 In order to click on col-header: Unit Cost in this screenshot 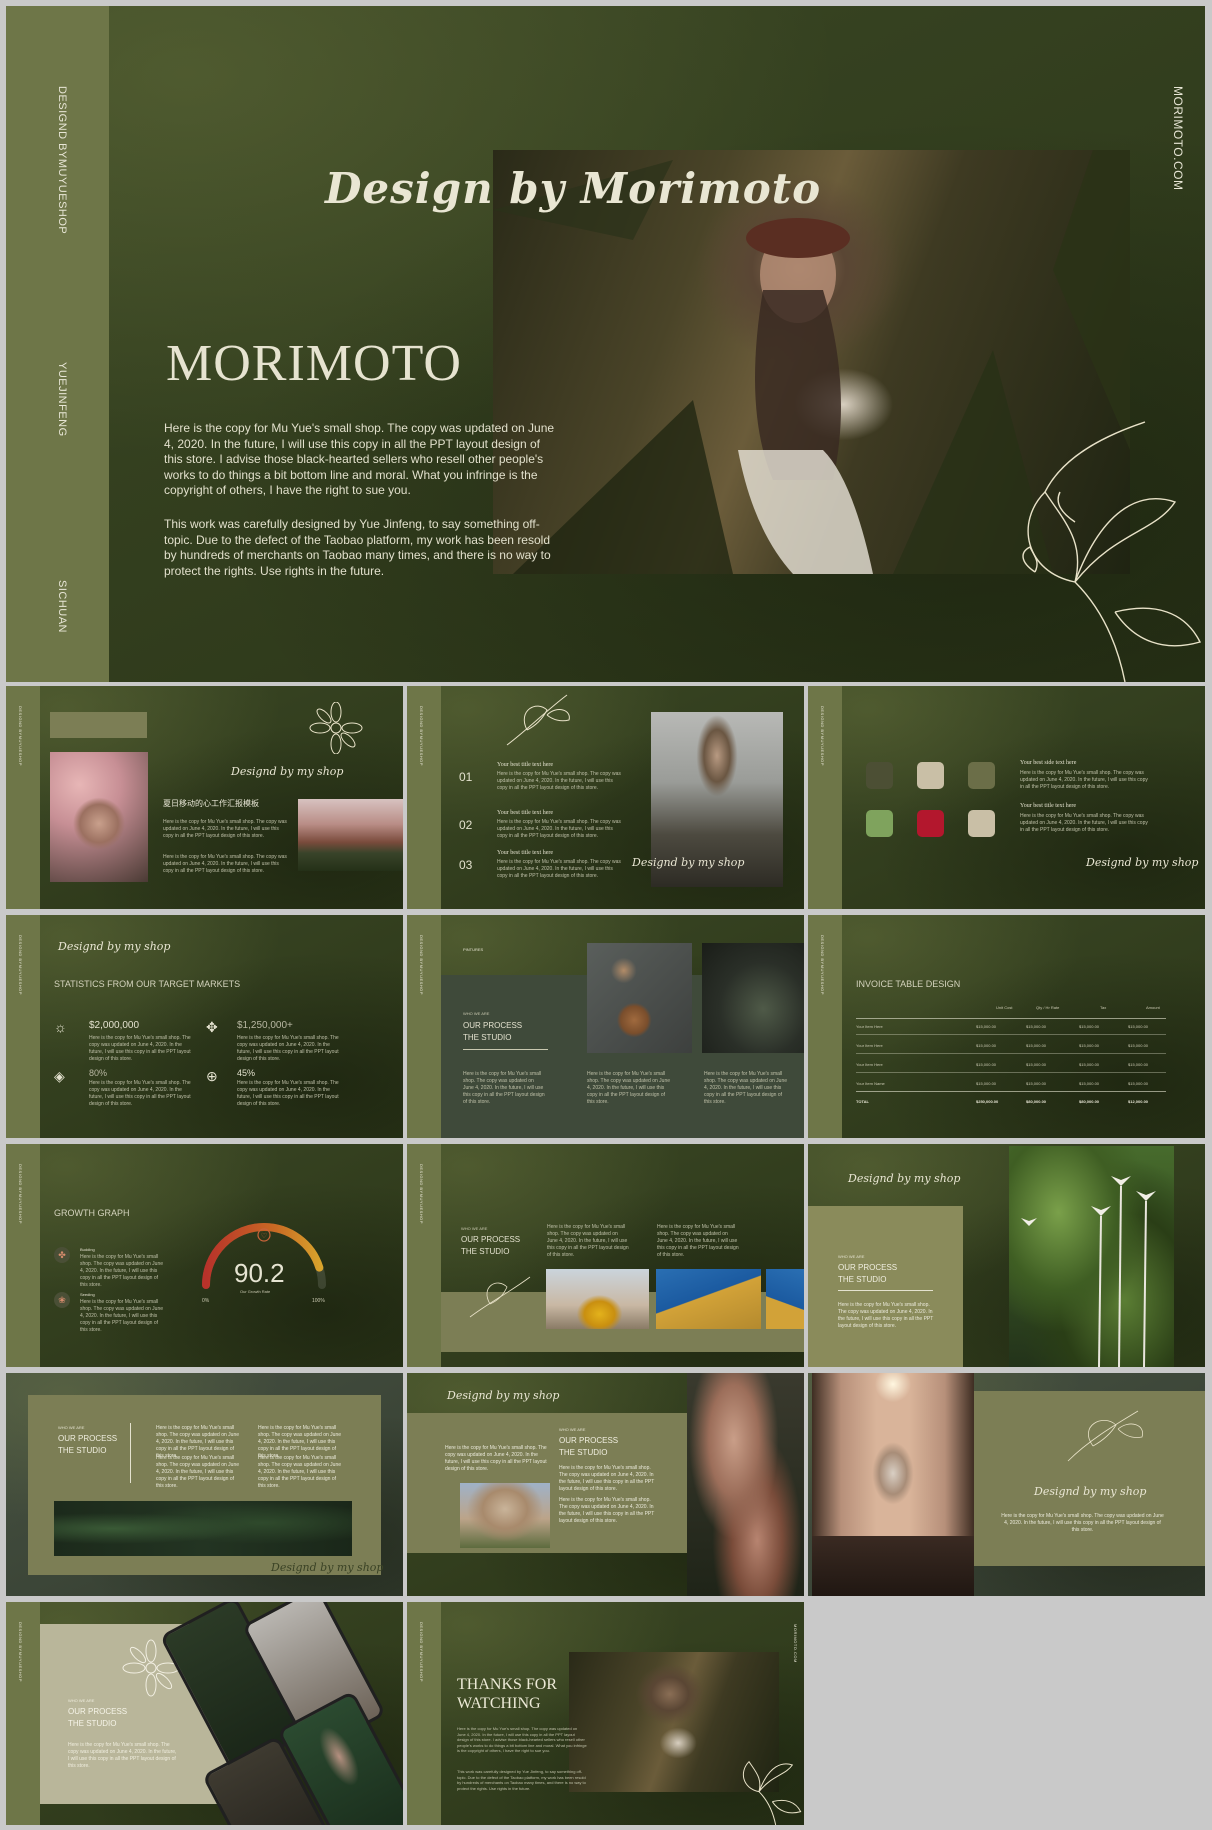, I will do `click(1004, 1007)`.